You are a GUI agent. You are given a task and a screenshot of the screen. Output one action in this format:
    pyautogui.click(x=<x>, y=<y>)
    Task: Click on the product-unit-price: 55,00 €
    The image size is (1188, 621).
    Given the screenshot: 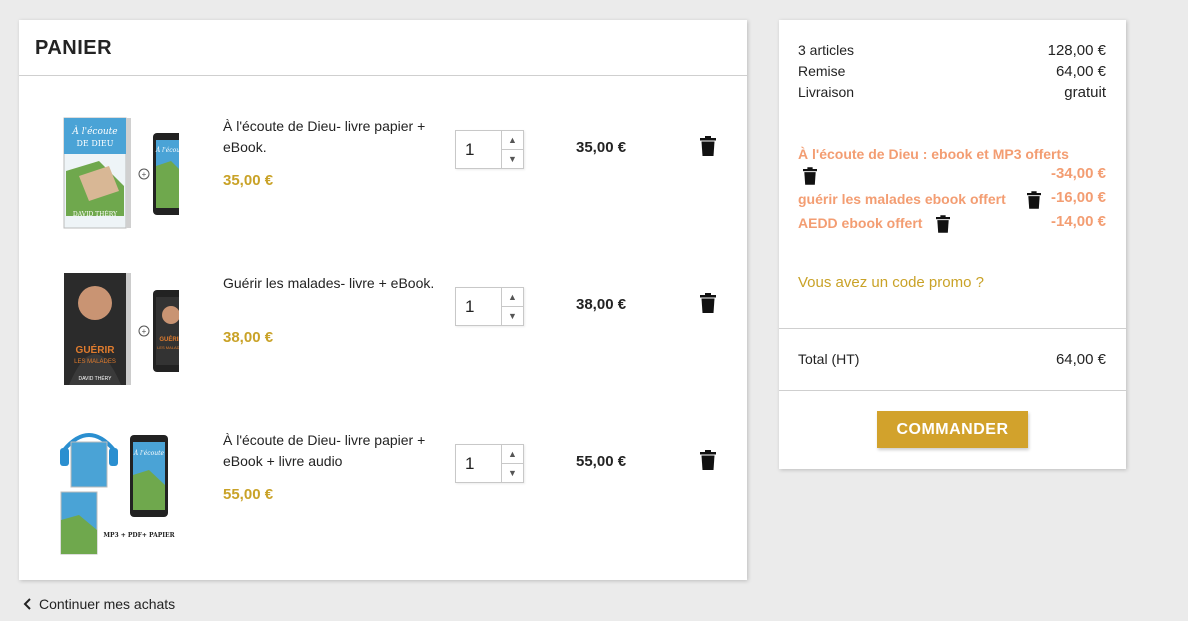 What is the action you would take?
    pyautogui.click(x=248, y=494)
    